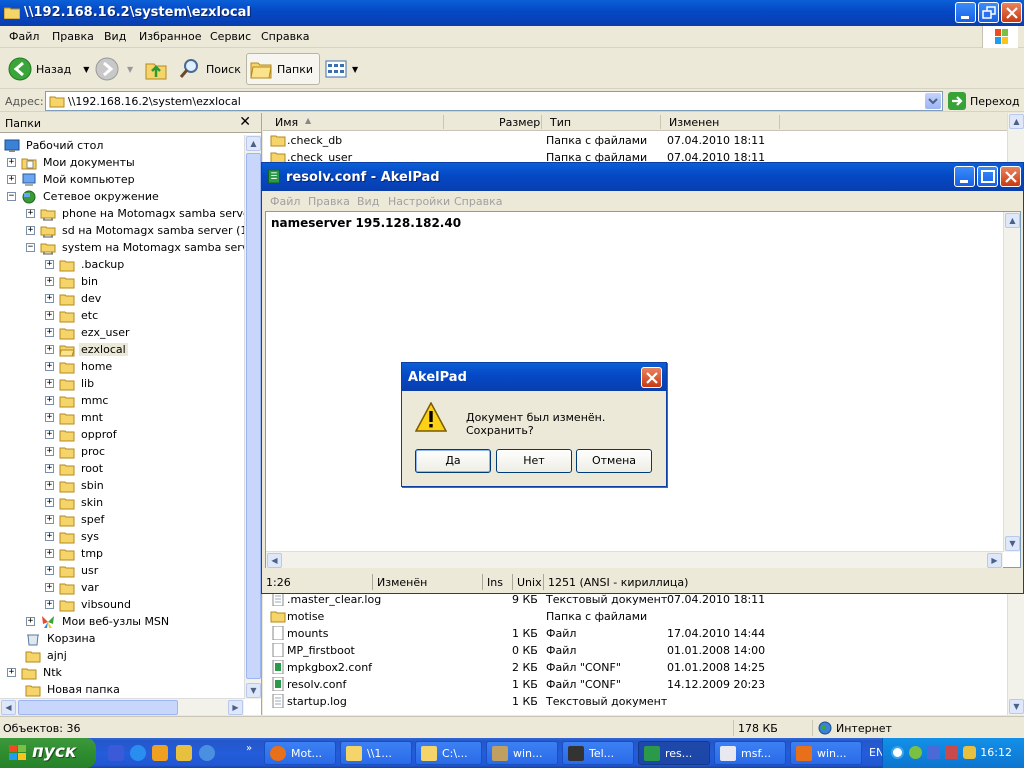 This screenshot has width=1024, height=768. What do you see at coordinates (75, 468) in the screenshot?
I see `tree-item-root: + root` at bounding box center [75, 468].